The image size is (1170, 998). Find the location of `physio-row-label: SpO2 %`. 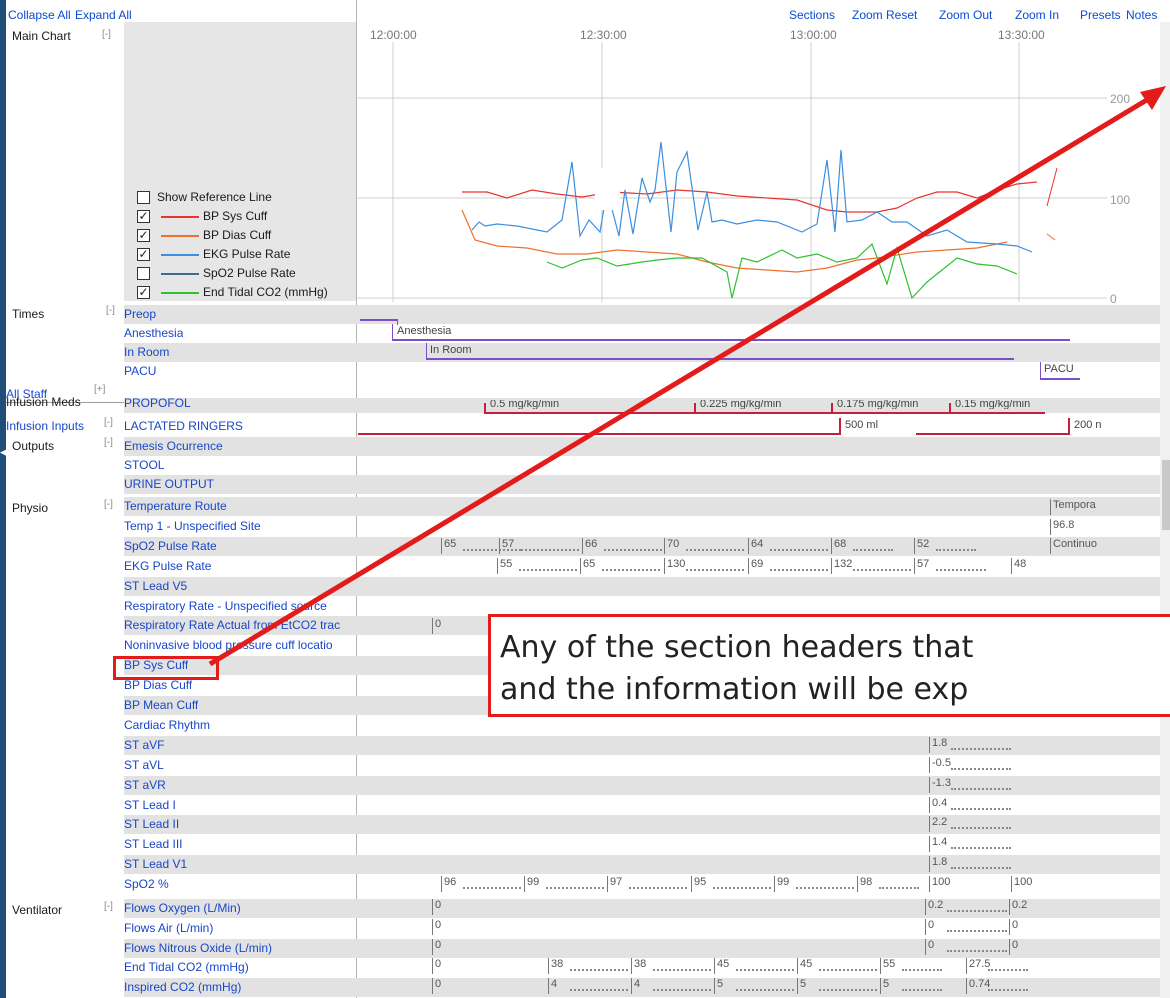

physio-row-label: SpO2 % is located at coordinates (146, 884).